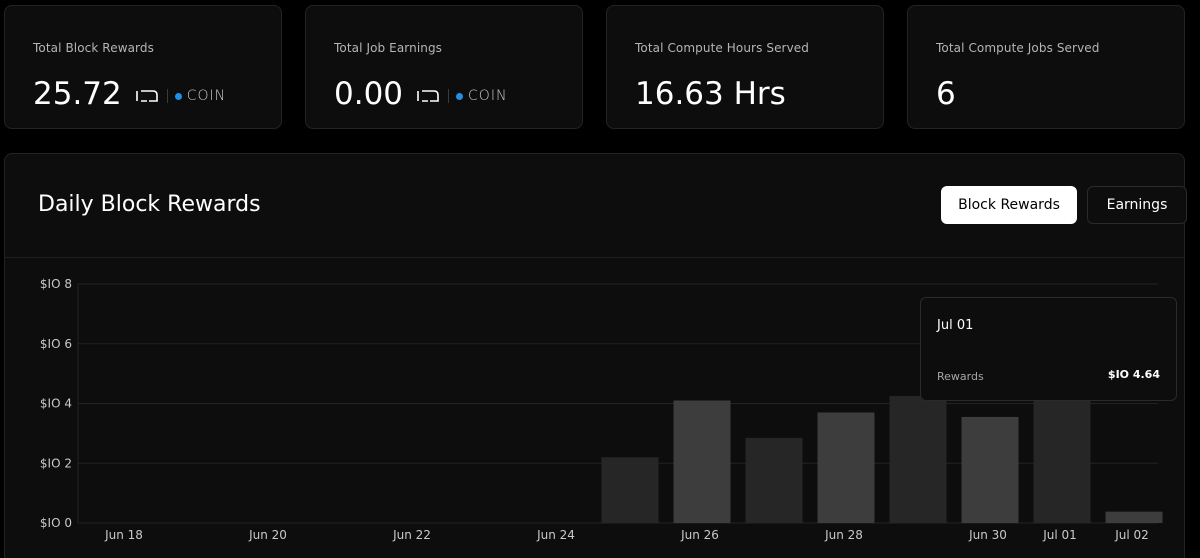  What do you see at coordinates (987, 535) in the screenshot?
I see `x-tick-label: Jun 30` at bounding box center [987, 535].